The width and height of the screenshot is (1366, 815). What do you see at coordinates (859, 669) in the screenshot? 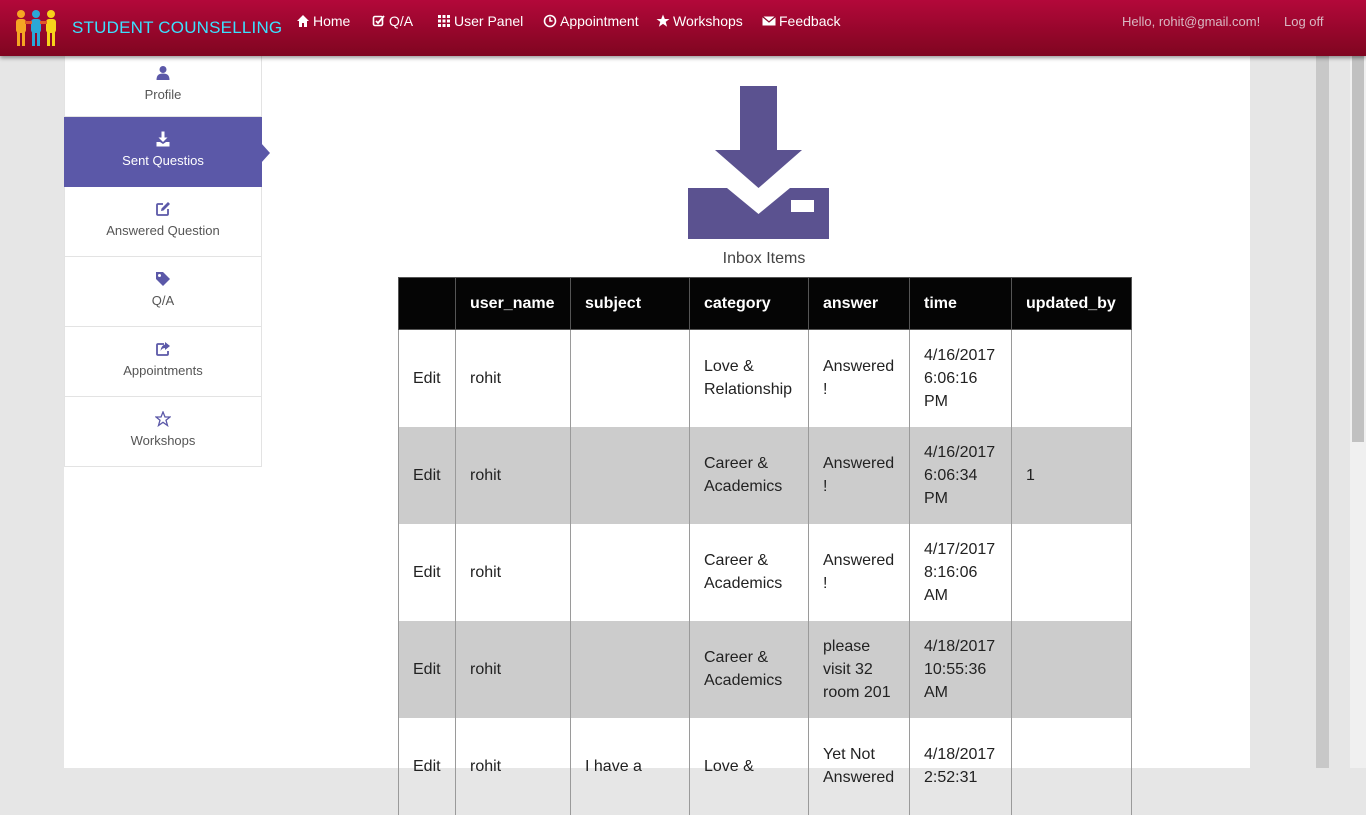
I see `cell-answer: please visit 32 room 201` at bounding box center [859, 669].